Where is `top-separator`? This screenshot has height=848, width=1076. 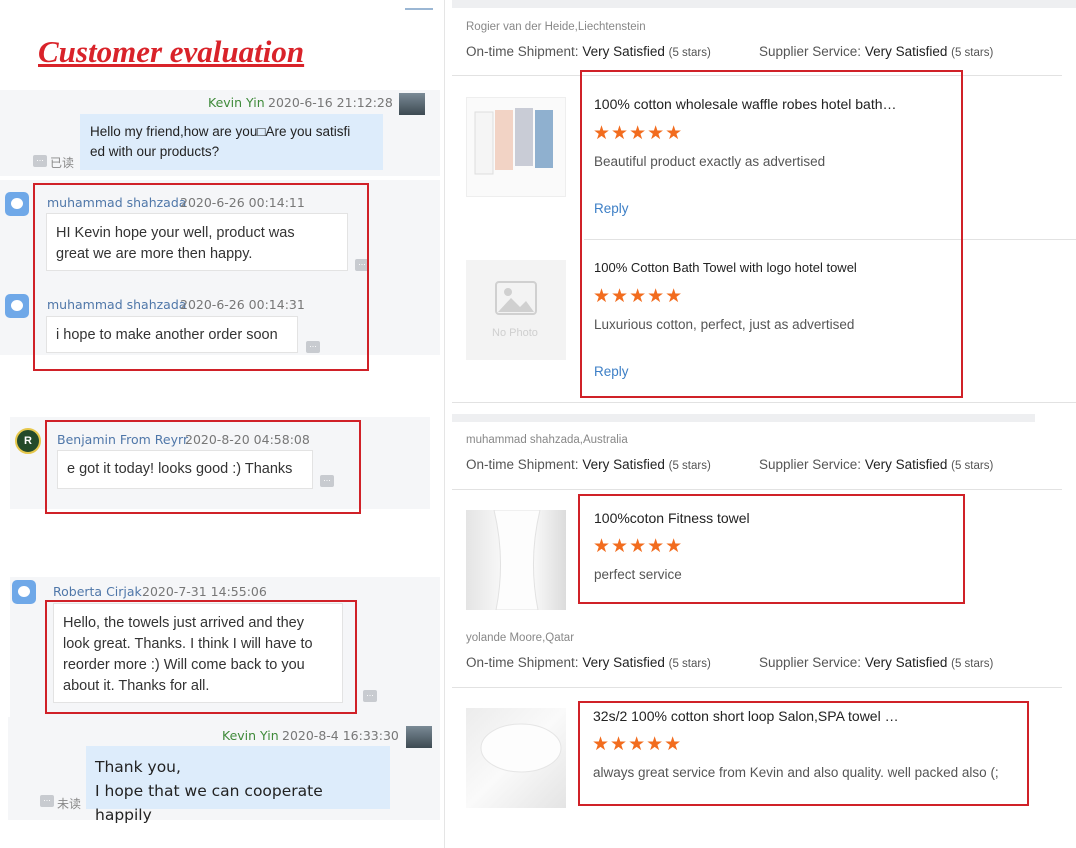 top-separator is located at coordinates (764, 4).